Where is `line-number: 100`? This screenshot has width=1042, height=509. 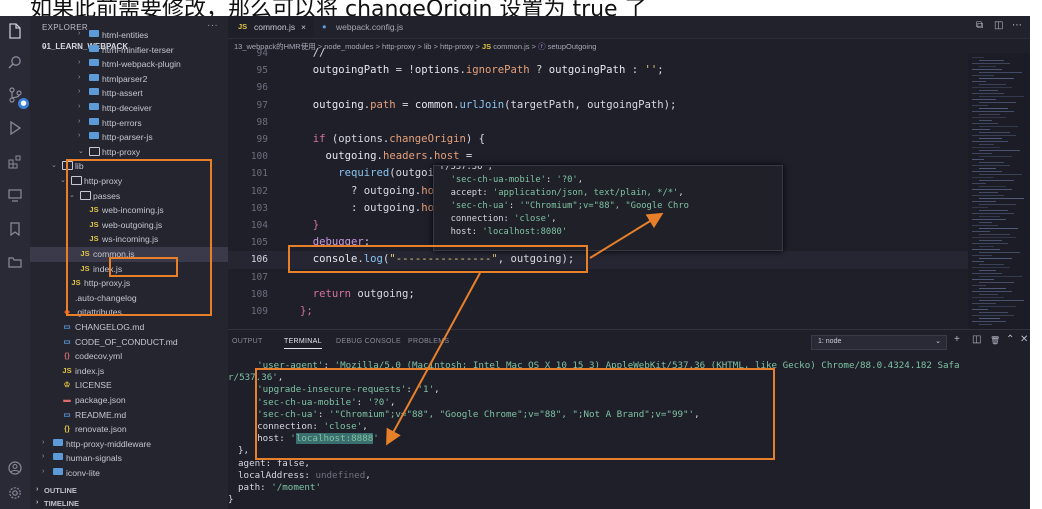
line-number: 100 is located at coordinates (259, 157).